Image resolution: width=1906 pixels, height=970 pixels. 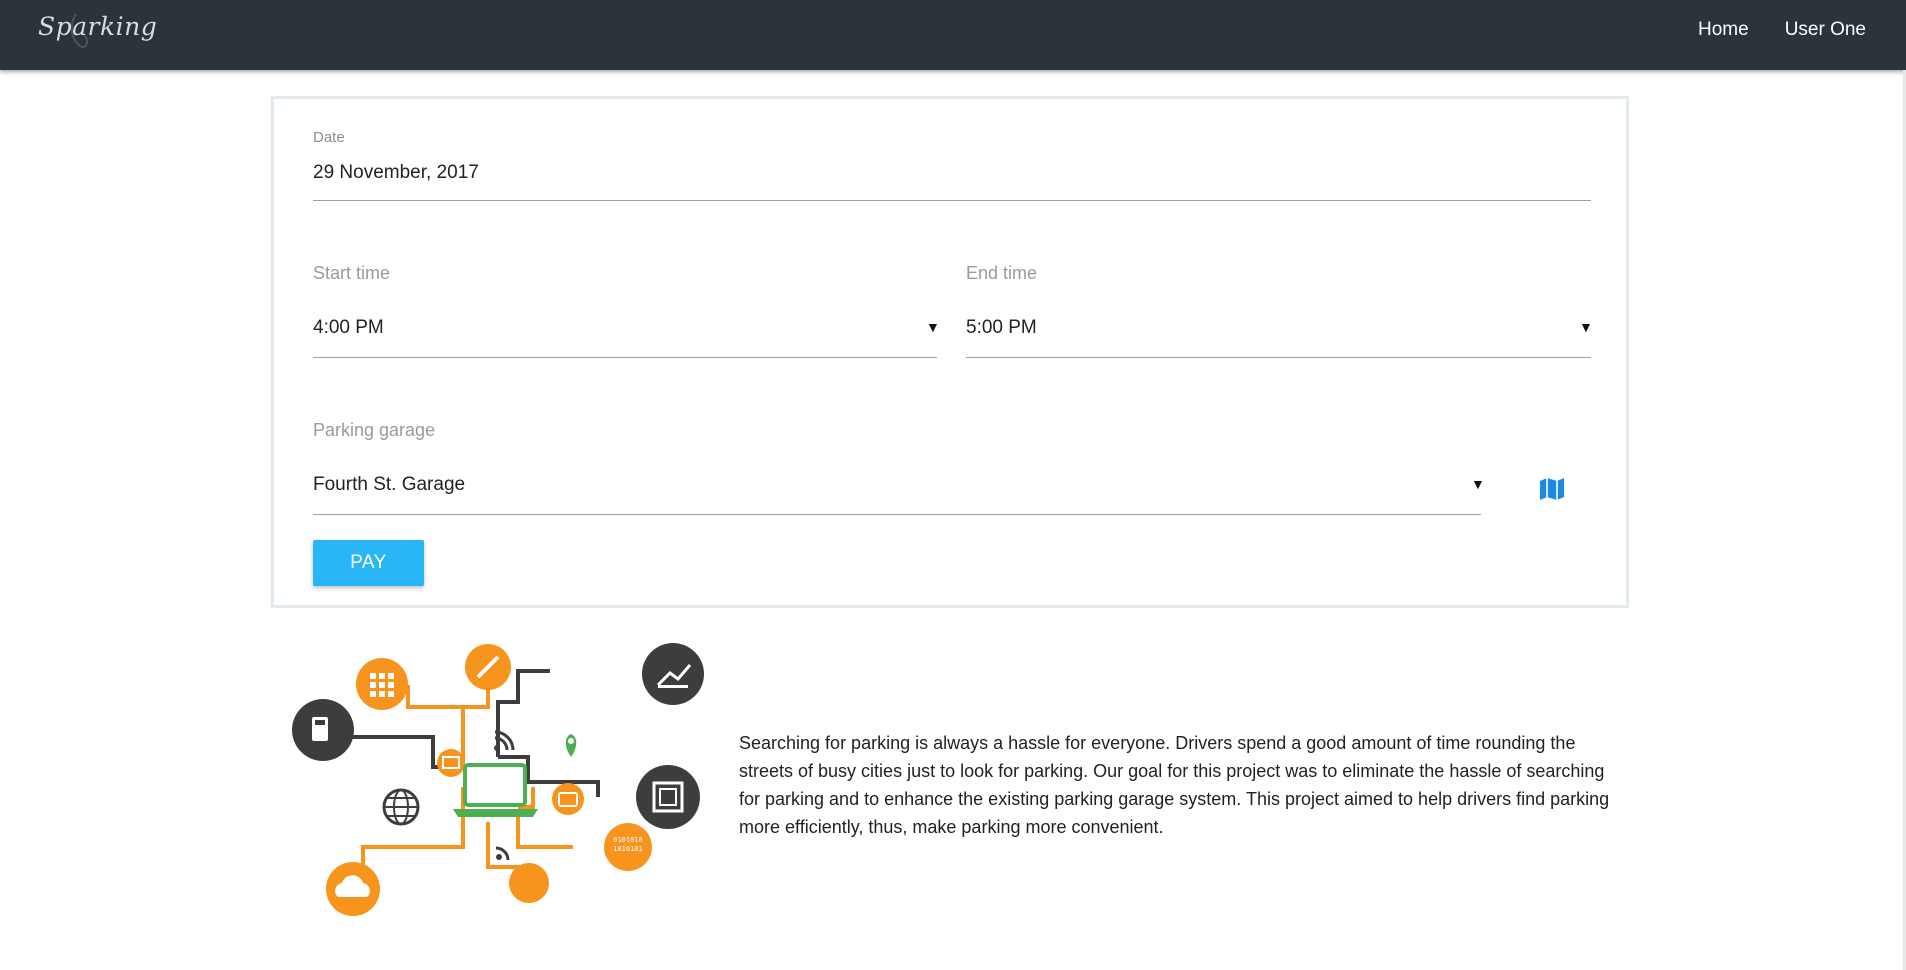 What do you see at coordinates (329, 137) in the screenshot?
I see `date-label: Date` at bounding box center [329, 137].